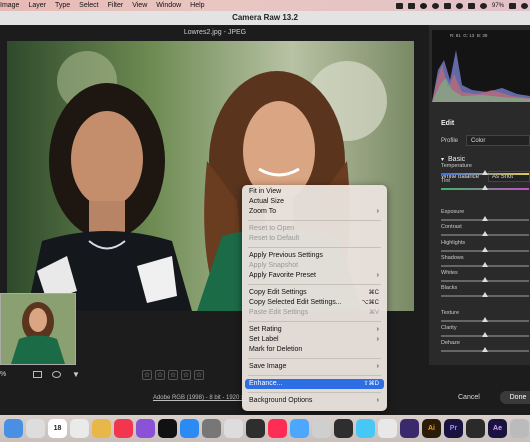 This screenshot has width=530, height=442. Describe the element at coordinates (365, 428) in the screenshot. I see `telegram-icon` at that location.